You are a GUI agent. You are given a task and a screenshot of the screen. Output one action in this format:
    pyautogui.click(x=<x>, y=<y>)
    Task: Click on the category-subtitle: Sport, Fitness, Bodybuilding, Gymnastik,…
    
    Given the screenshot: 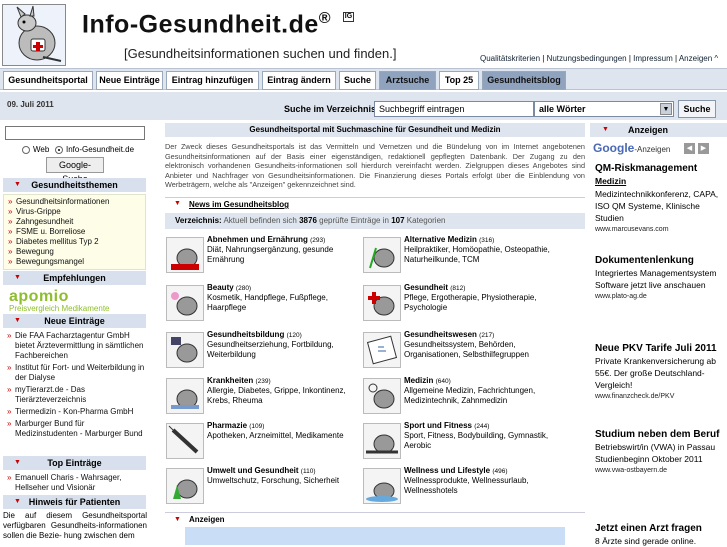 What is the action you would take?
    pyautogui.click(x=476, y=440)
    